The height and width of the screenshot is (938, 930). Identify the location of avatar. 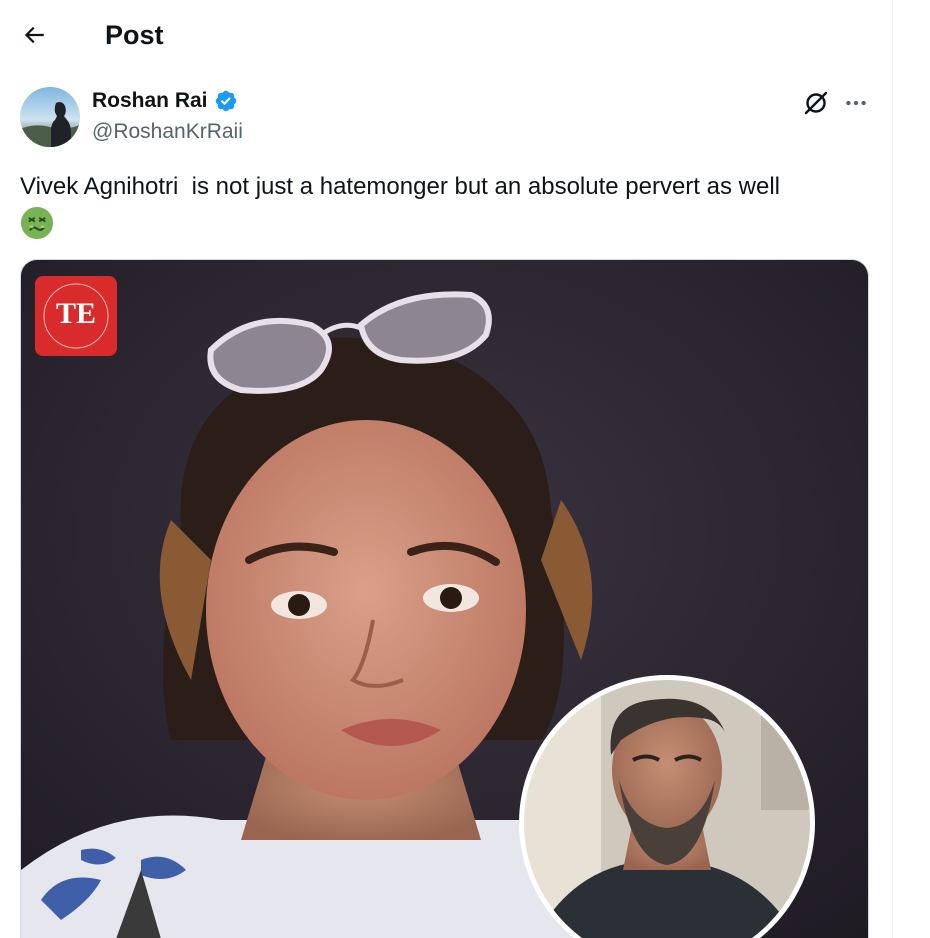
(50, 117).